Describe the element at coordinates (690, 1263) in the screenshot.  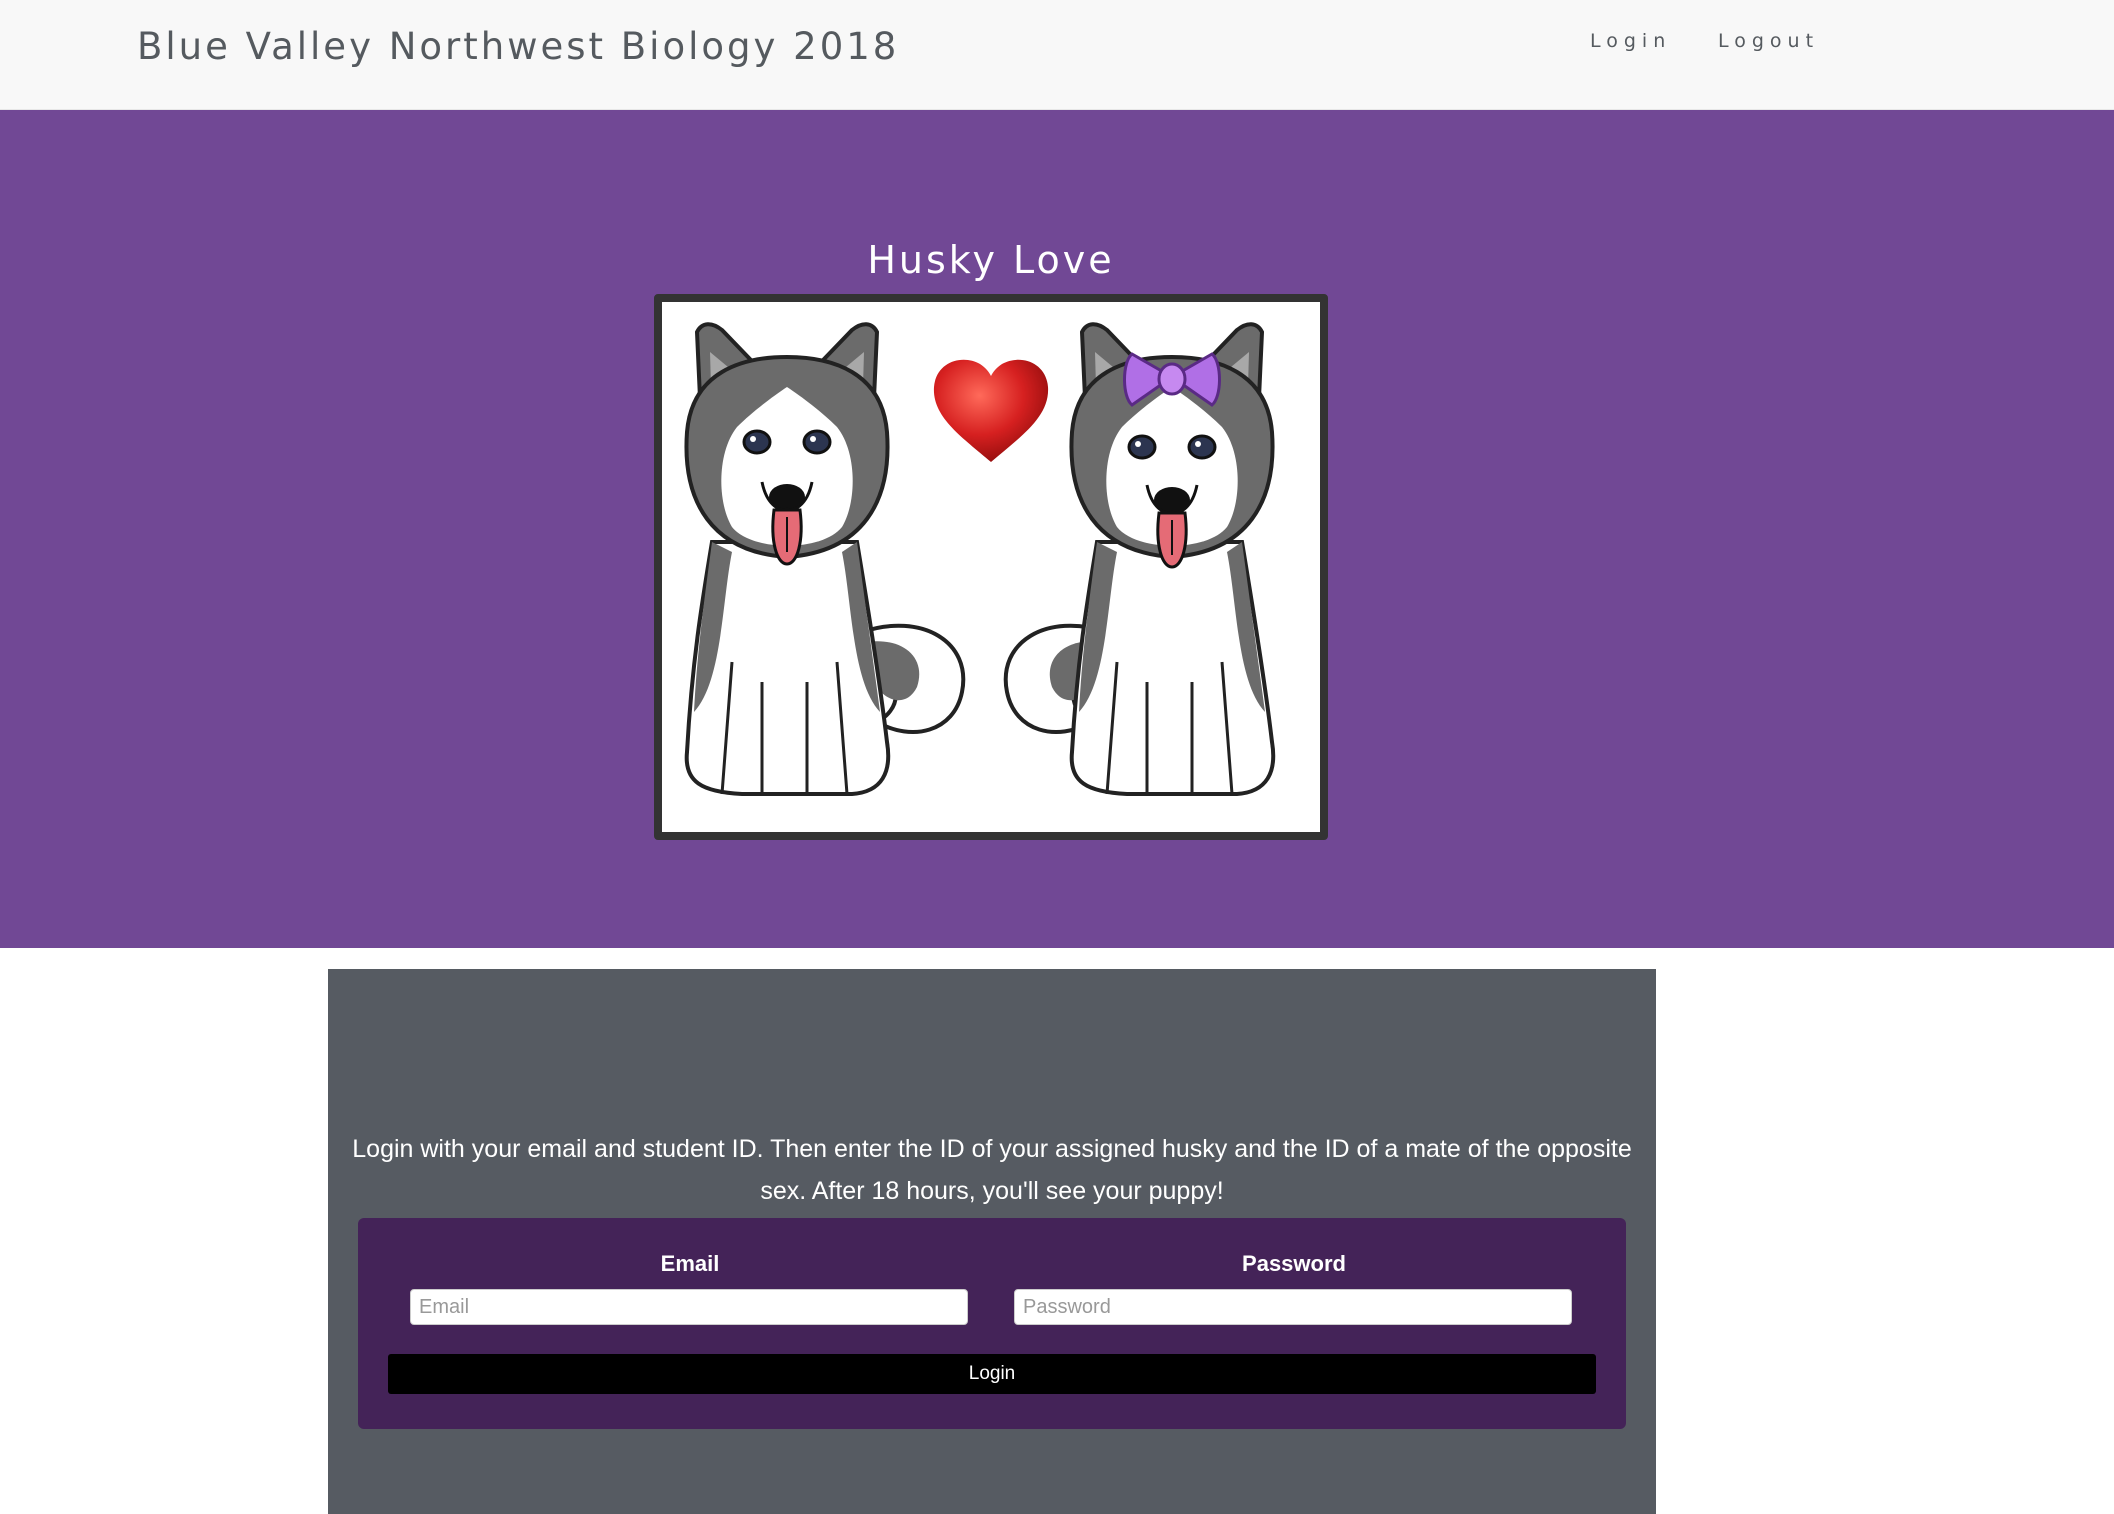
I see `email-label: Email` at that location.